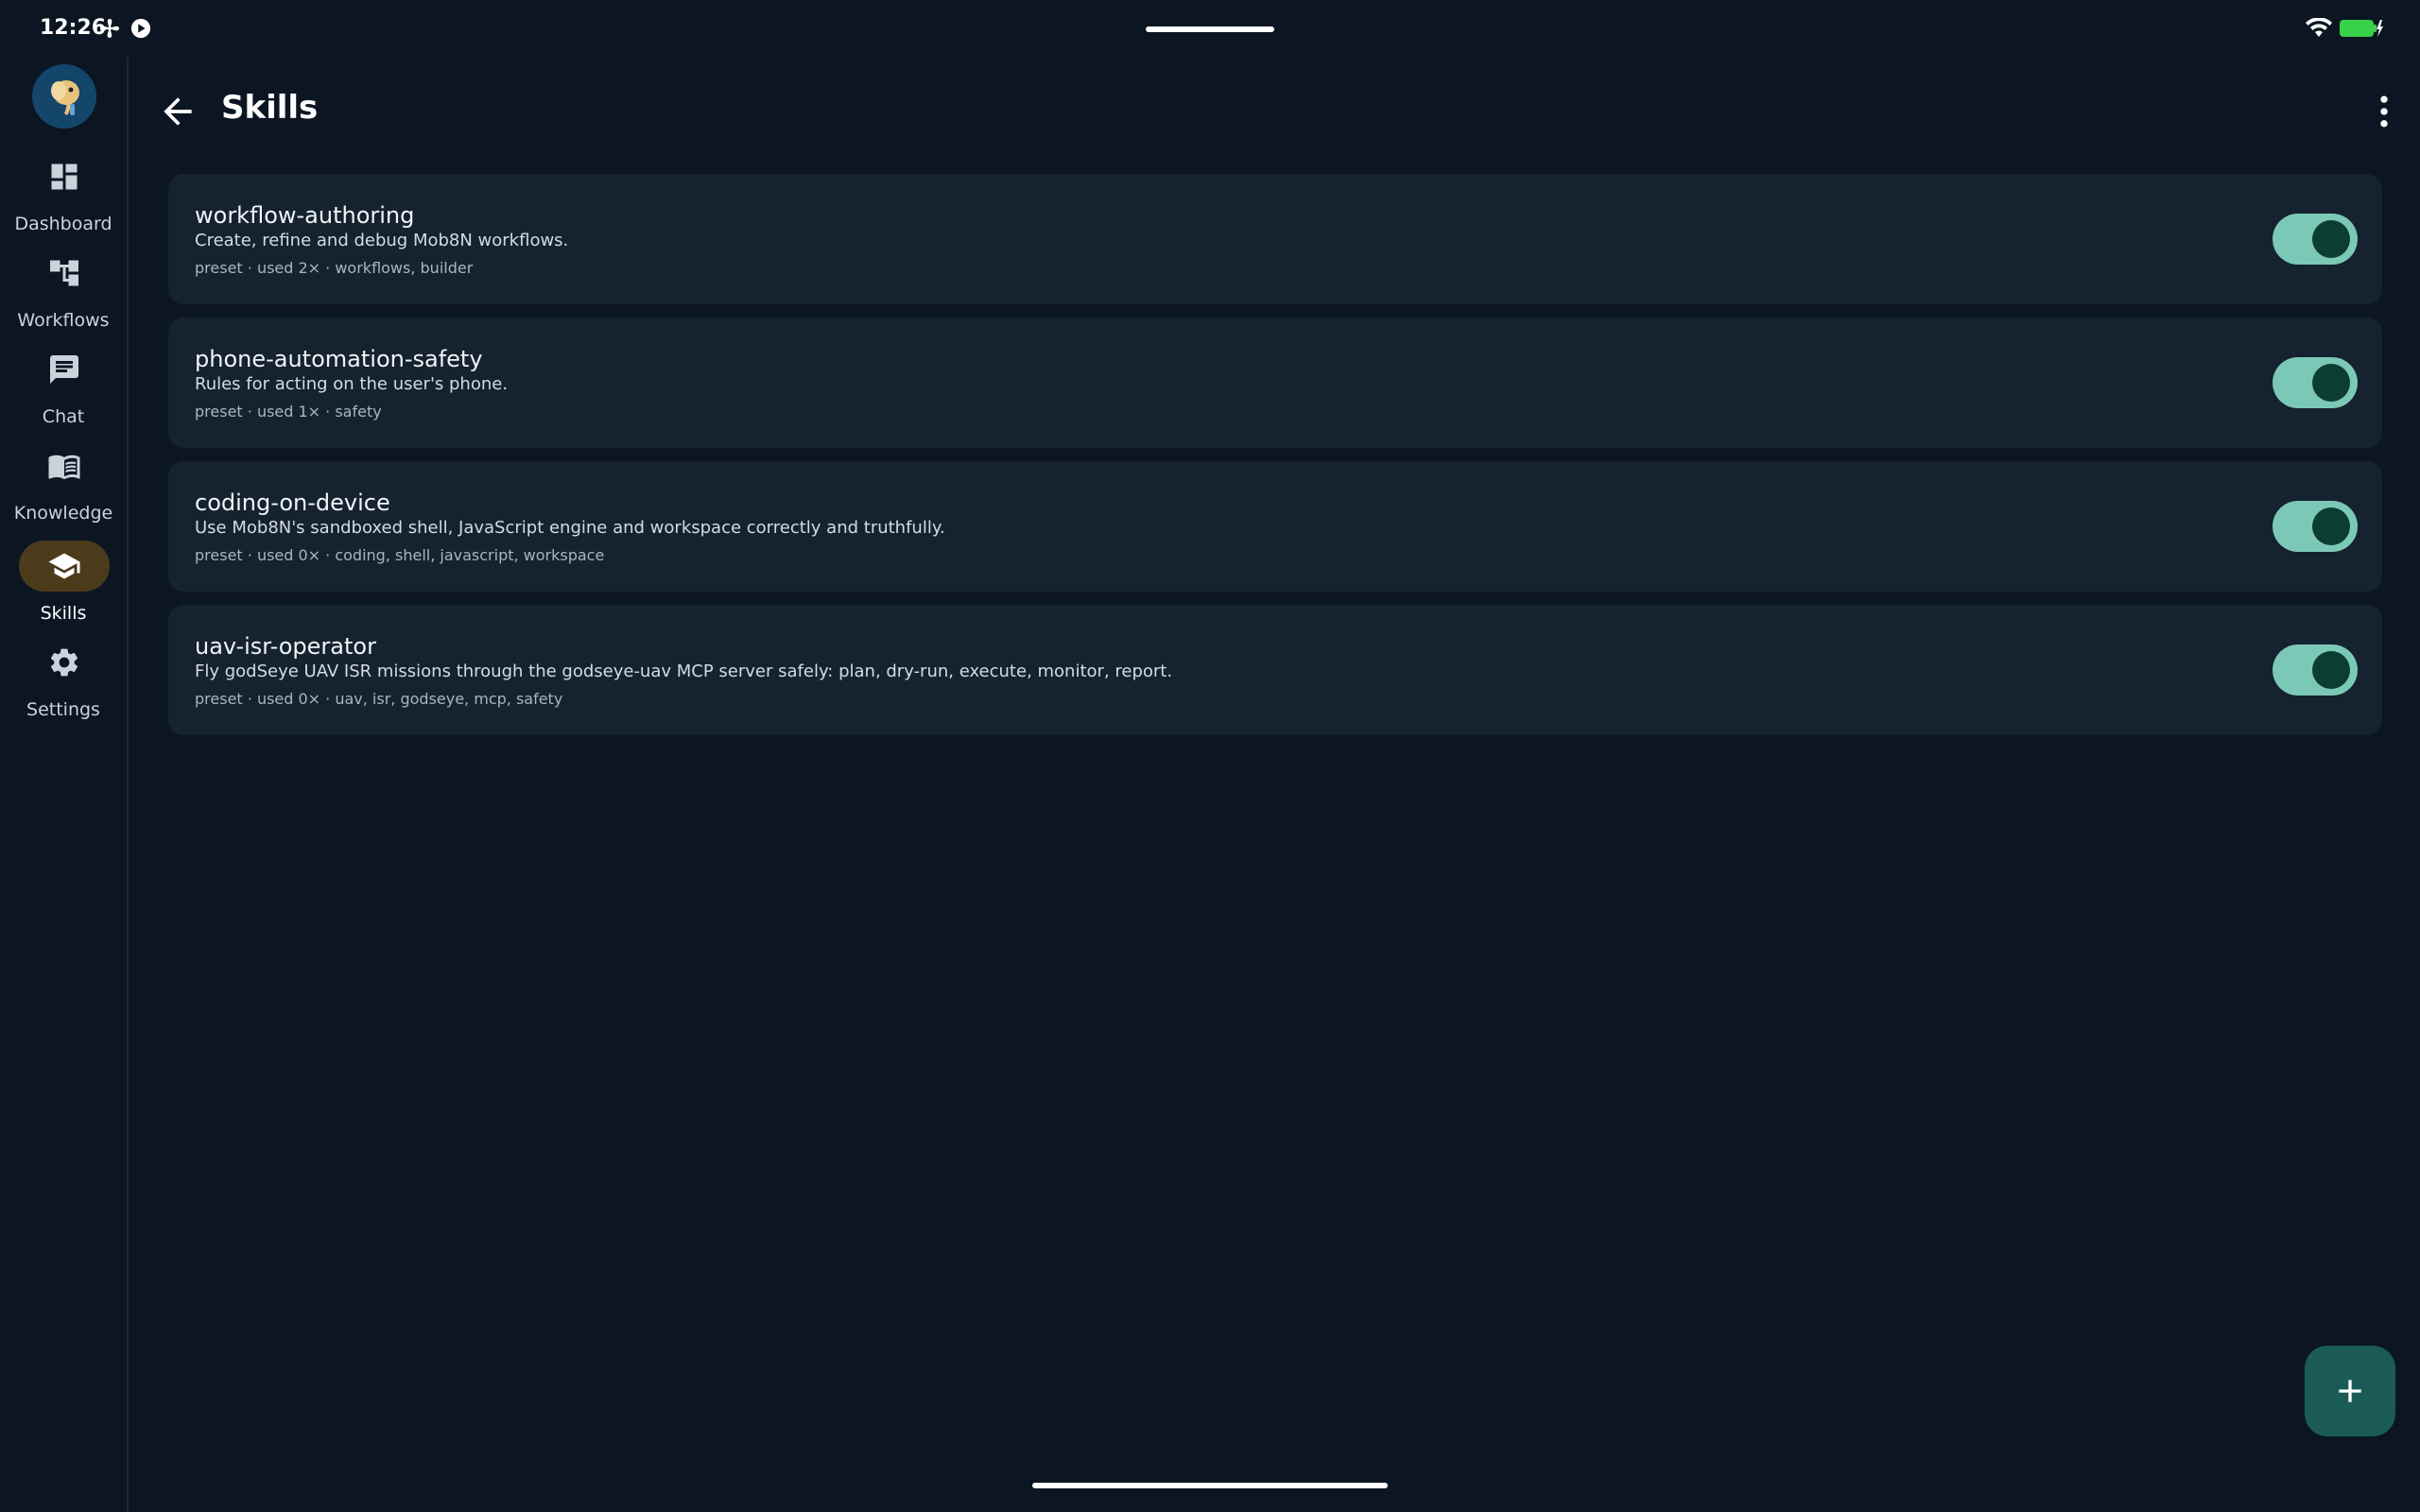 This screenshot has height=1512, width=2420. Describe the element at coordinates (109, 28) in the screenshot. I see `fan-icon` at that location.